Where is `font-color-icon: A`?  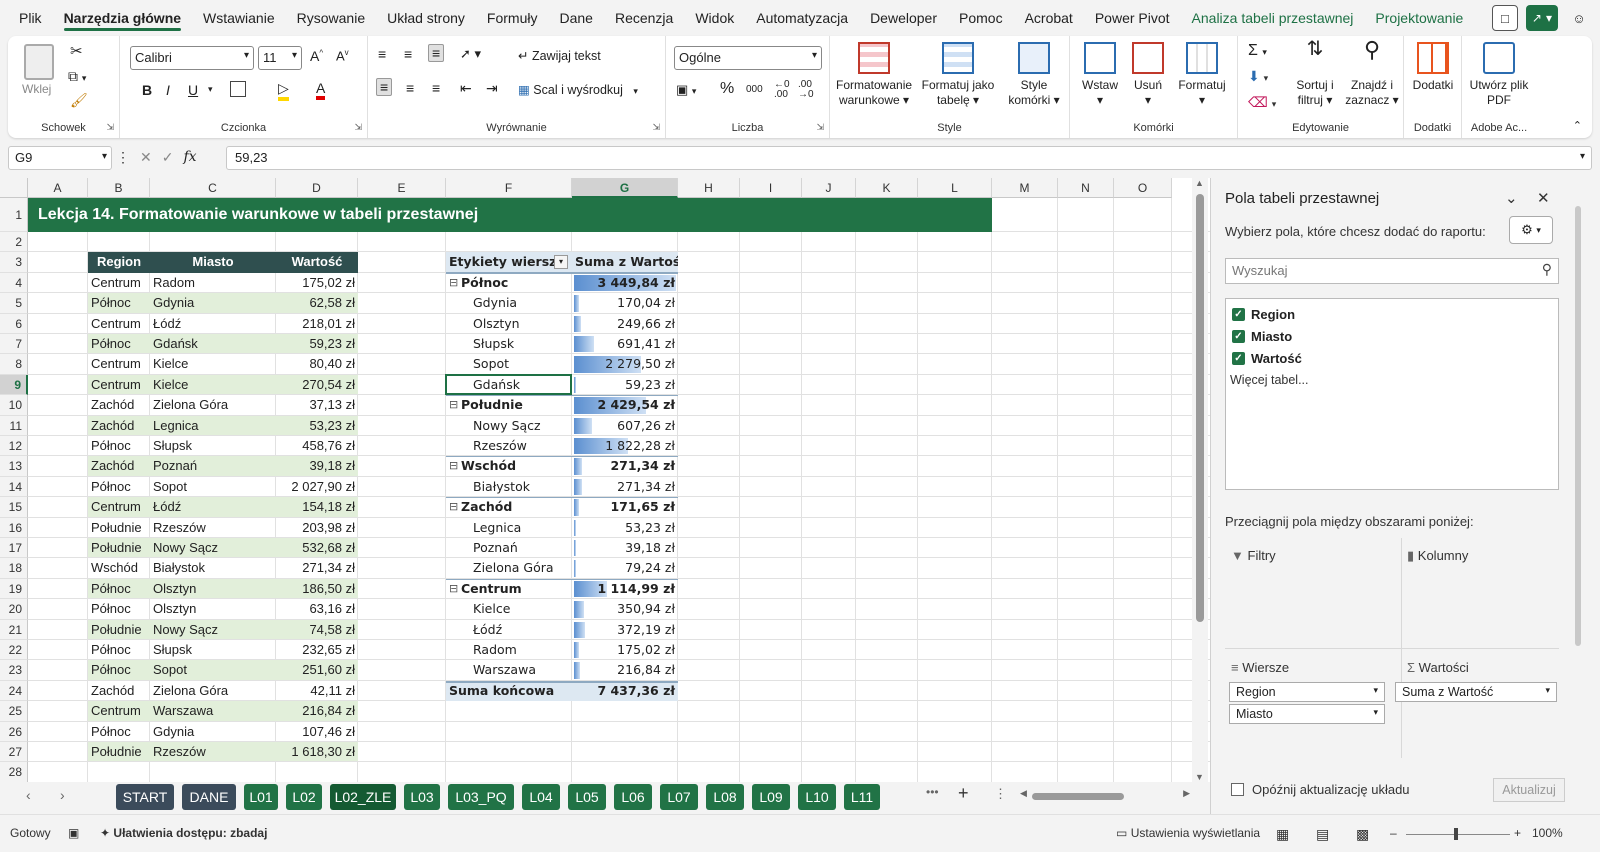 font-color-icon: A is located at coordinates (321, 90).